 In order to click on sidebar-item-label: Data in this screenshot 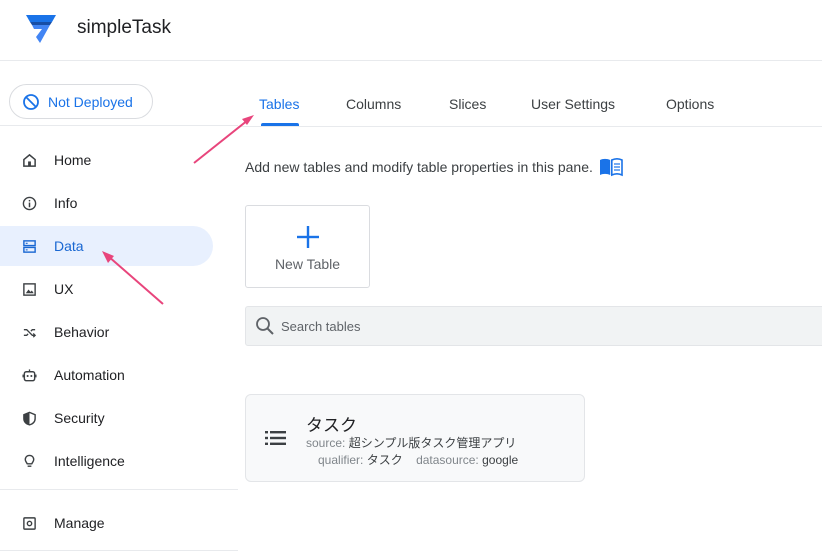, I will do `click(69, 246)`.